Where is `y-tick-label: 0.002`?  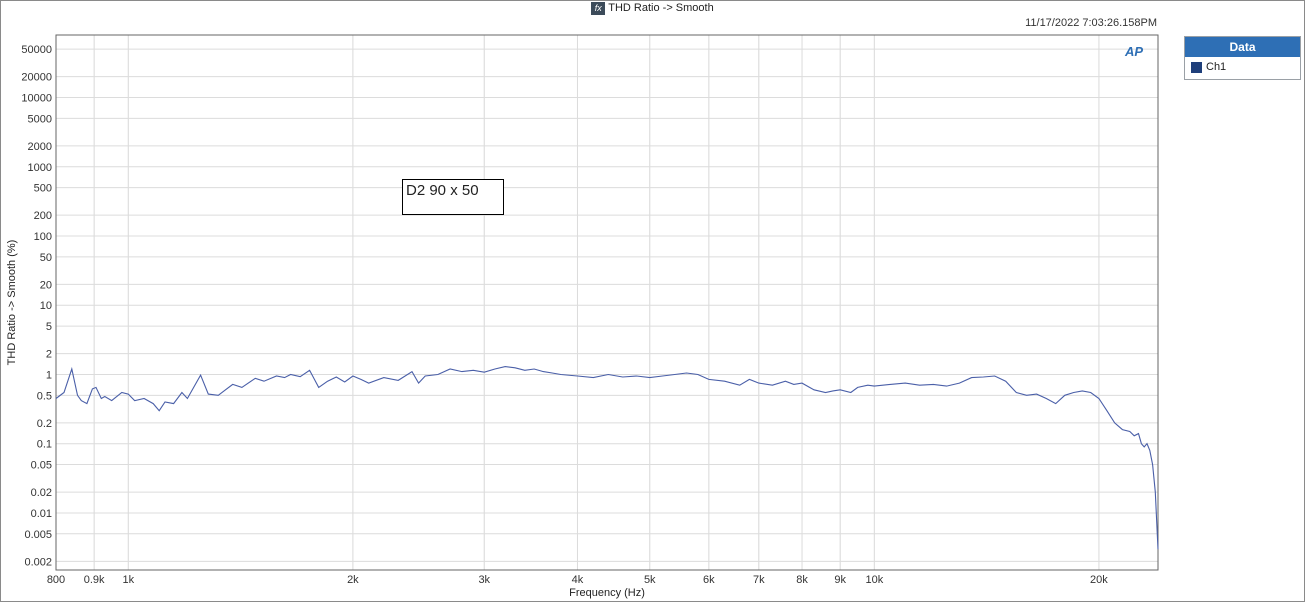 y-tick-label: 0.002 is located at coordinates (38, 562).